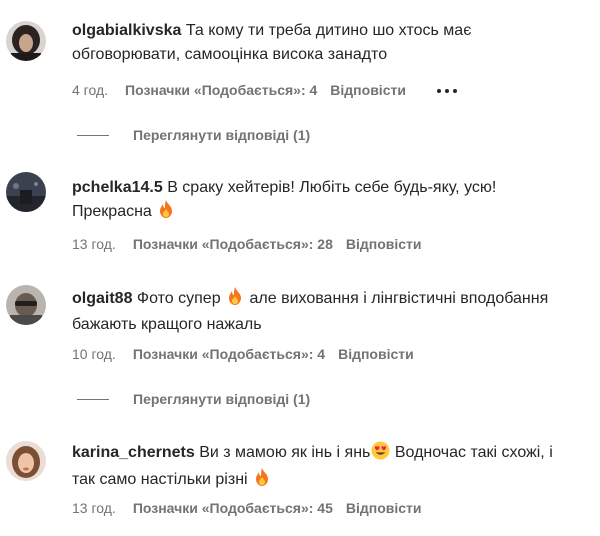  Describe the element at coordinates (126, 30) in the screenshot. I see `comment-username: olgabialkivska` at that location.